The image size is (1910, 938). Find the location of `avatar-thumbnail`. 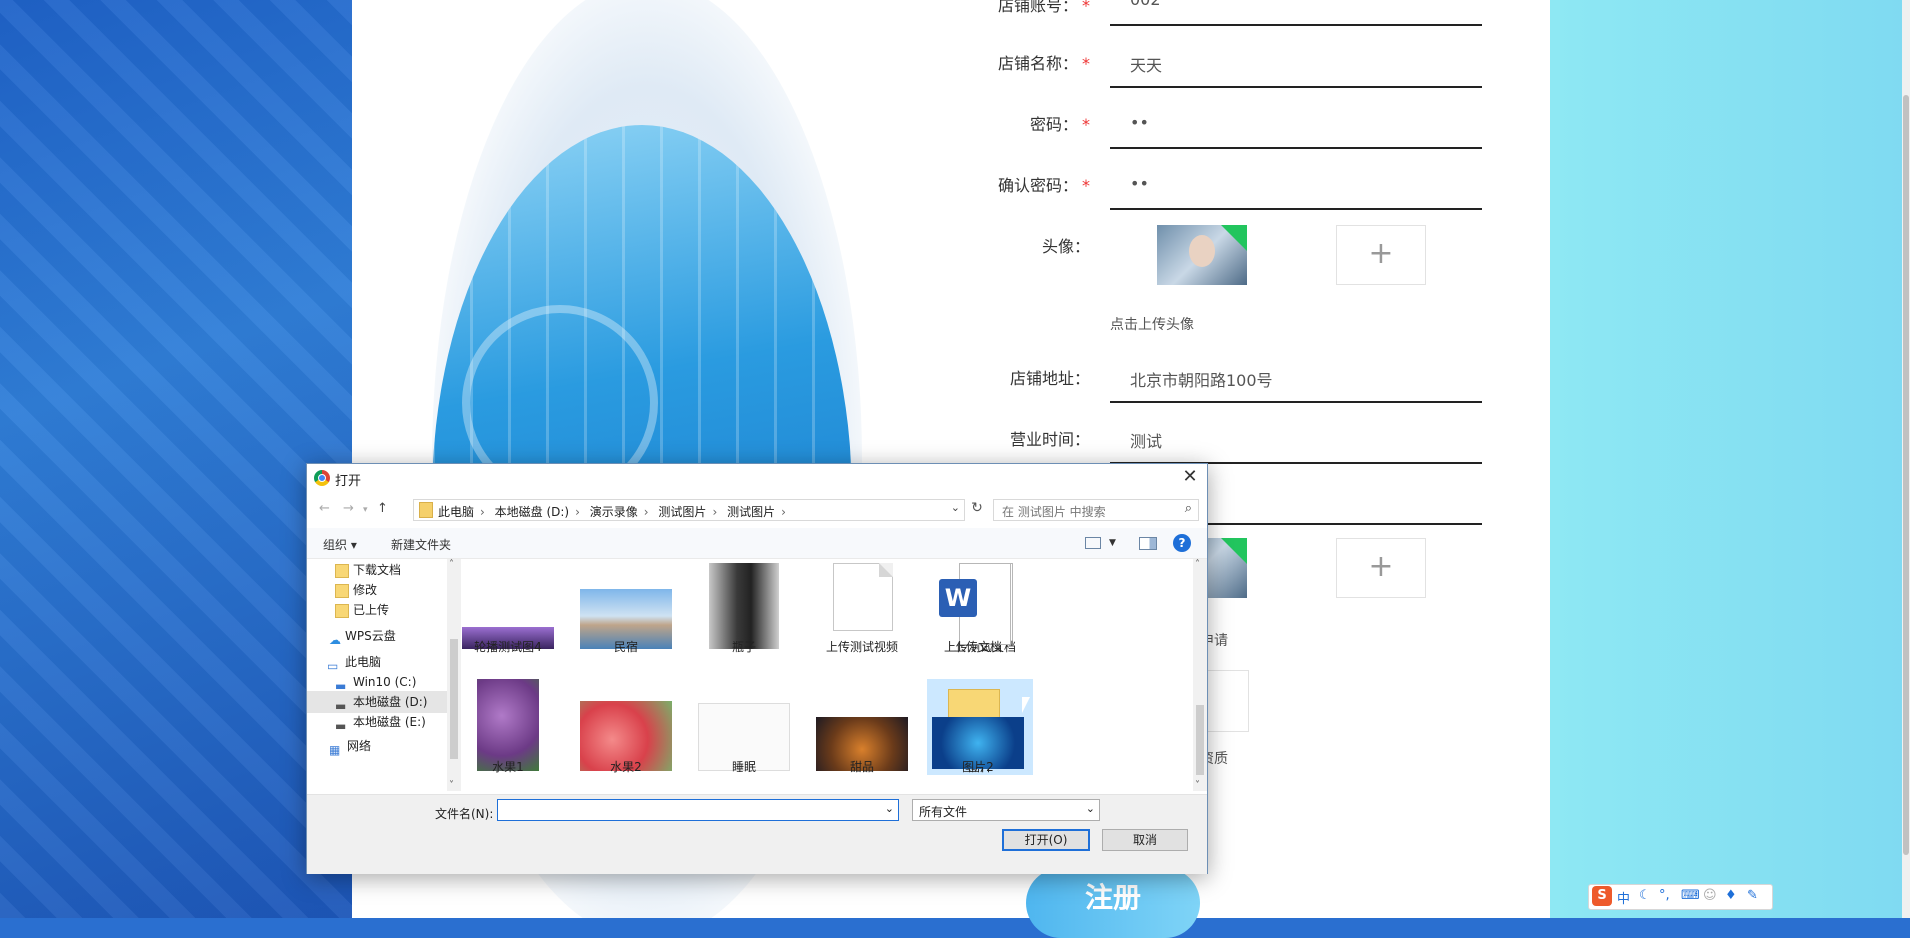

avatar-thumbnail is located at coordinates (1202, 255).